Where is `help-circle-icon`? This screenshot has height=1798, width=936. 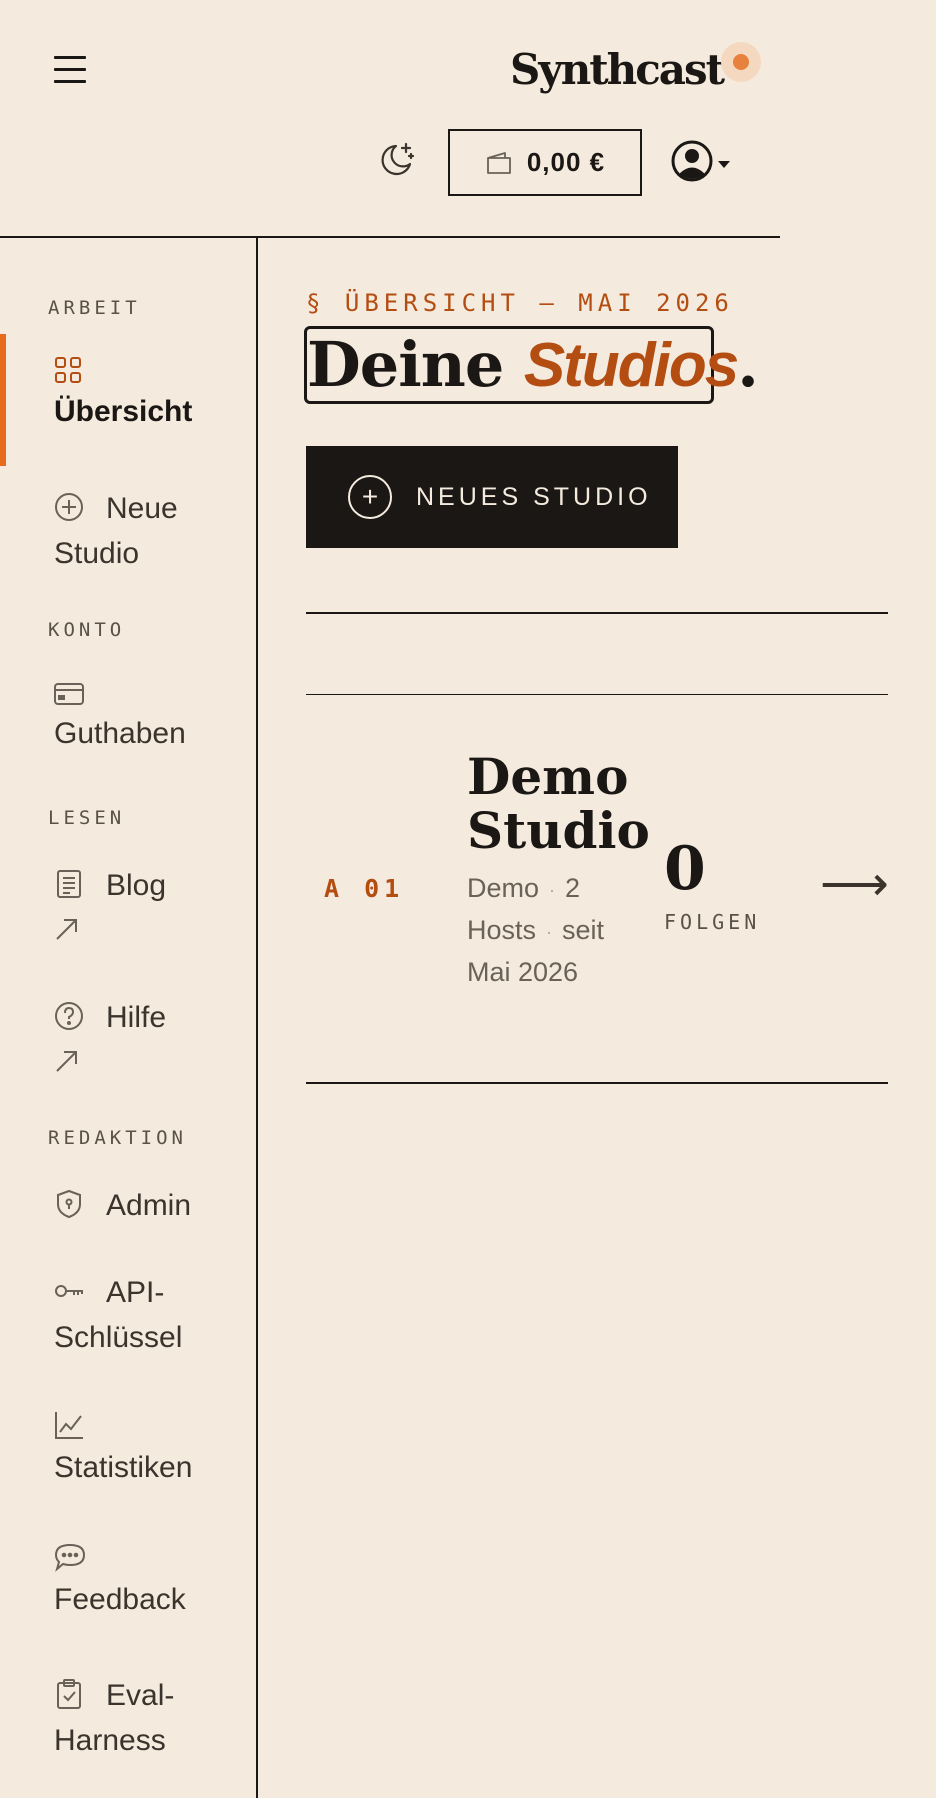 help-circle-icon is located at coordinates (69, 1016).